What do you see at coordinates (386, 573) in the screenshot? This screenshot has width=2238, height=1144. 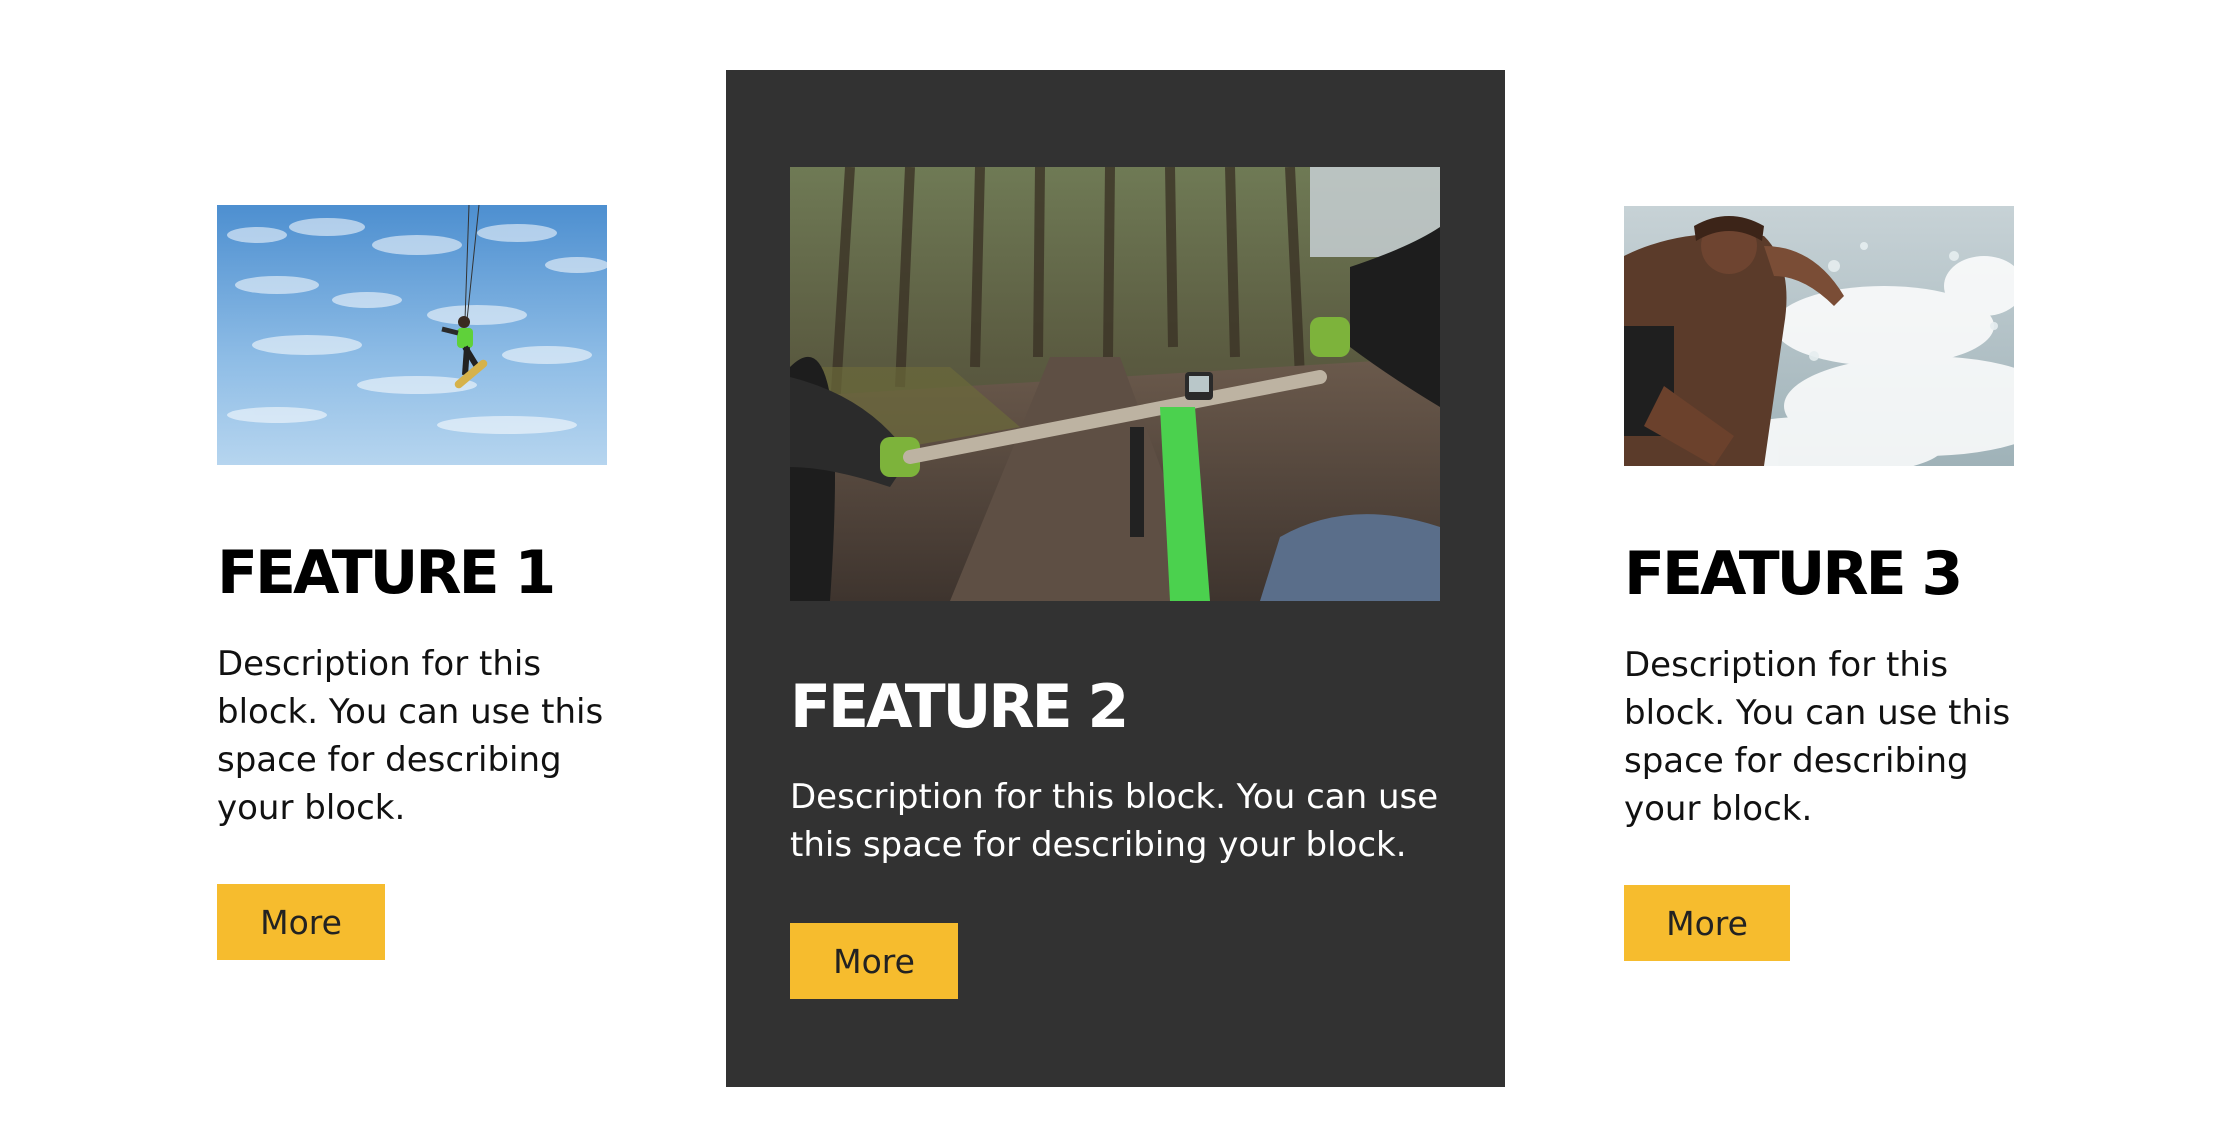 I see `feature-title: FEATURE 1` at bounding box center [386, 573].